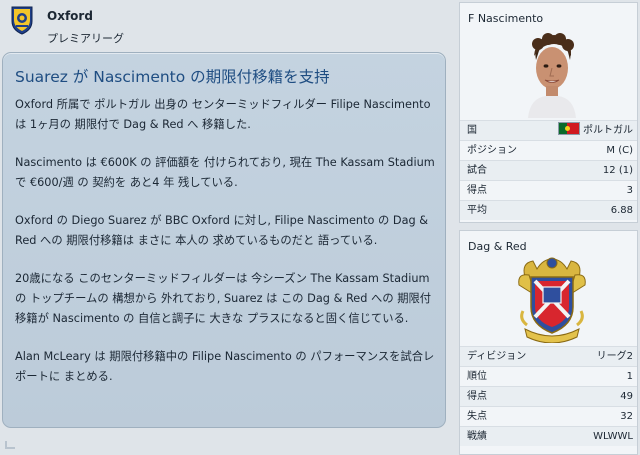 The image size is (640, 455). I want to click on stat-value: 32, so click(626, 416).